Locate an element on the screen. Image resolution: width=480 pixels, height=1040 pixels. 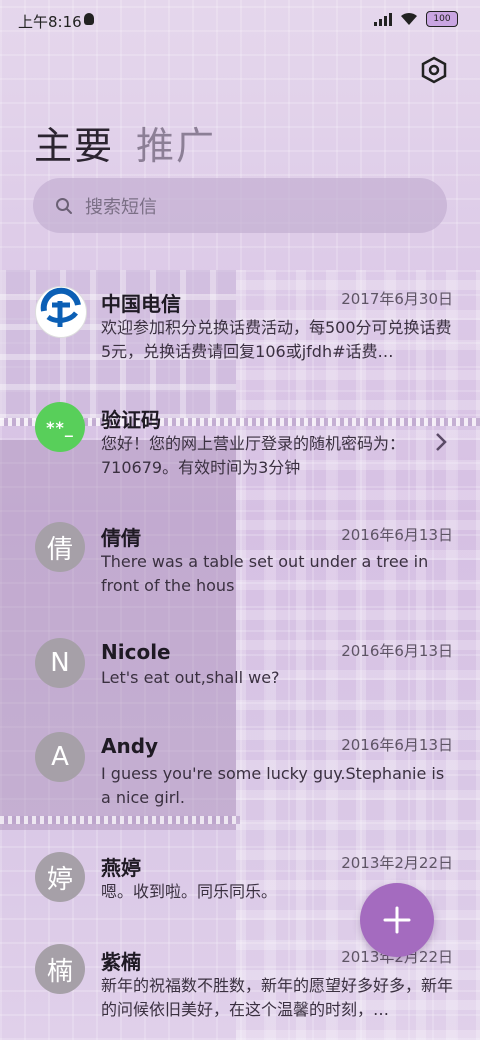
status-time: 上午8:16 is located at coordinates (50, 22).